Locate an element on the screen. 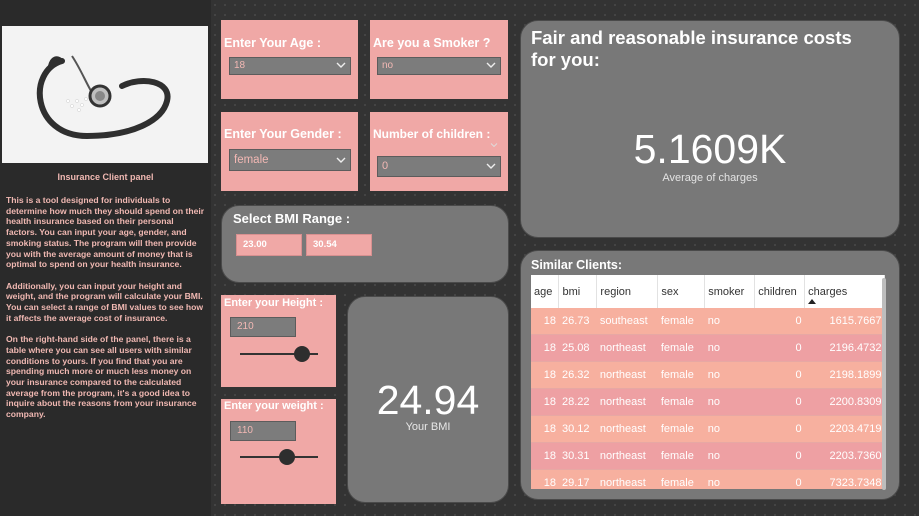 Image resolution: width=919 pixels, height=516 pixels. bmi-min-input: 23.00 is located at coordinates (269, 245).